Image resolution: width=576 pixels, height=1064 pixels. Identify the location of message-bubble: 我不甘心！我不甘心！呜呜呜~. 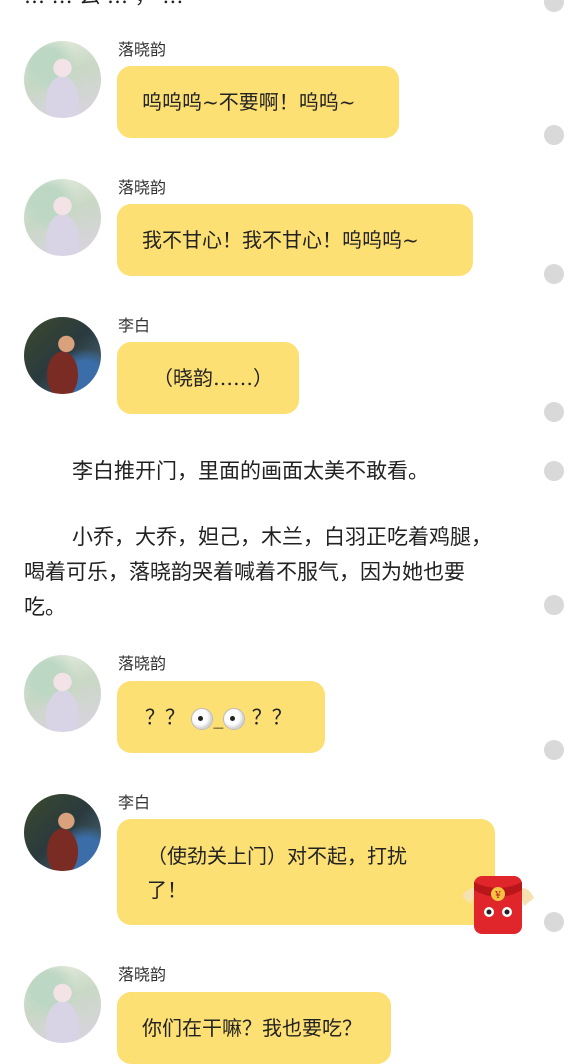
(295, 240).